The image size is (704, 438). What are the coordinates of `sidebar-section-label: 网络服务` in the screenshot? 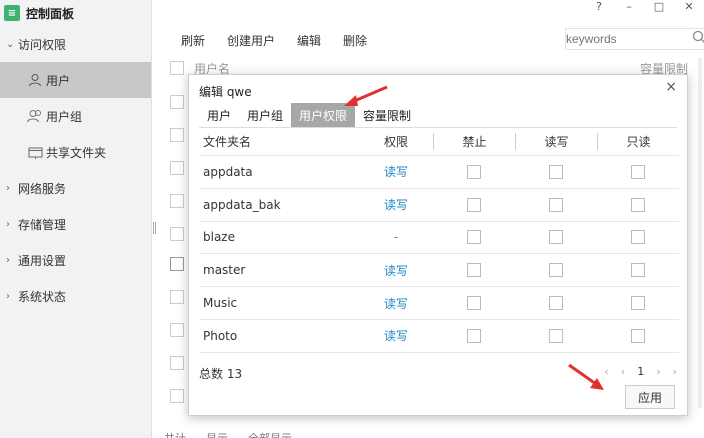 It's located at (42, 188).